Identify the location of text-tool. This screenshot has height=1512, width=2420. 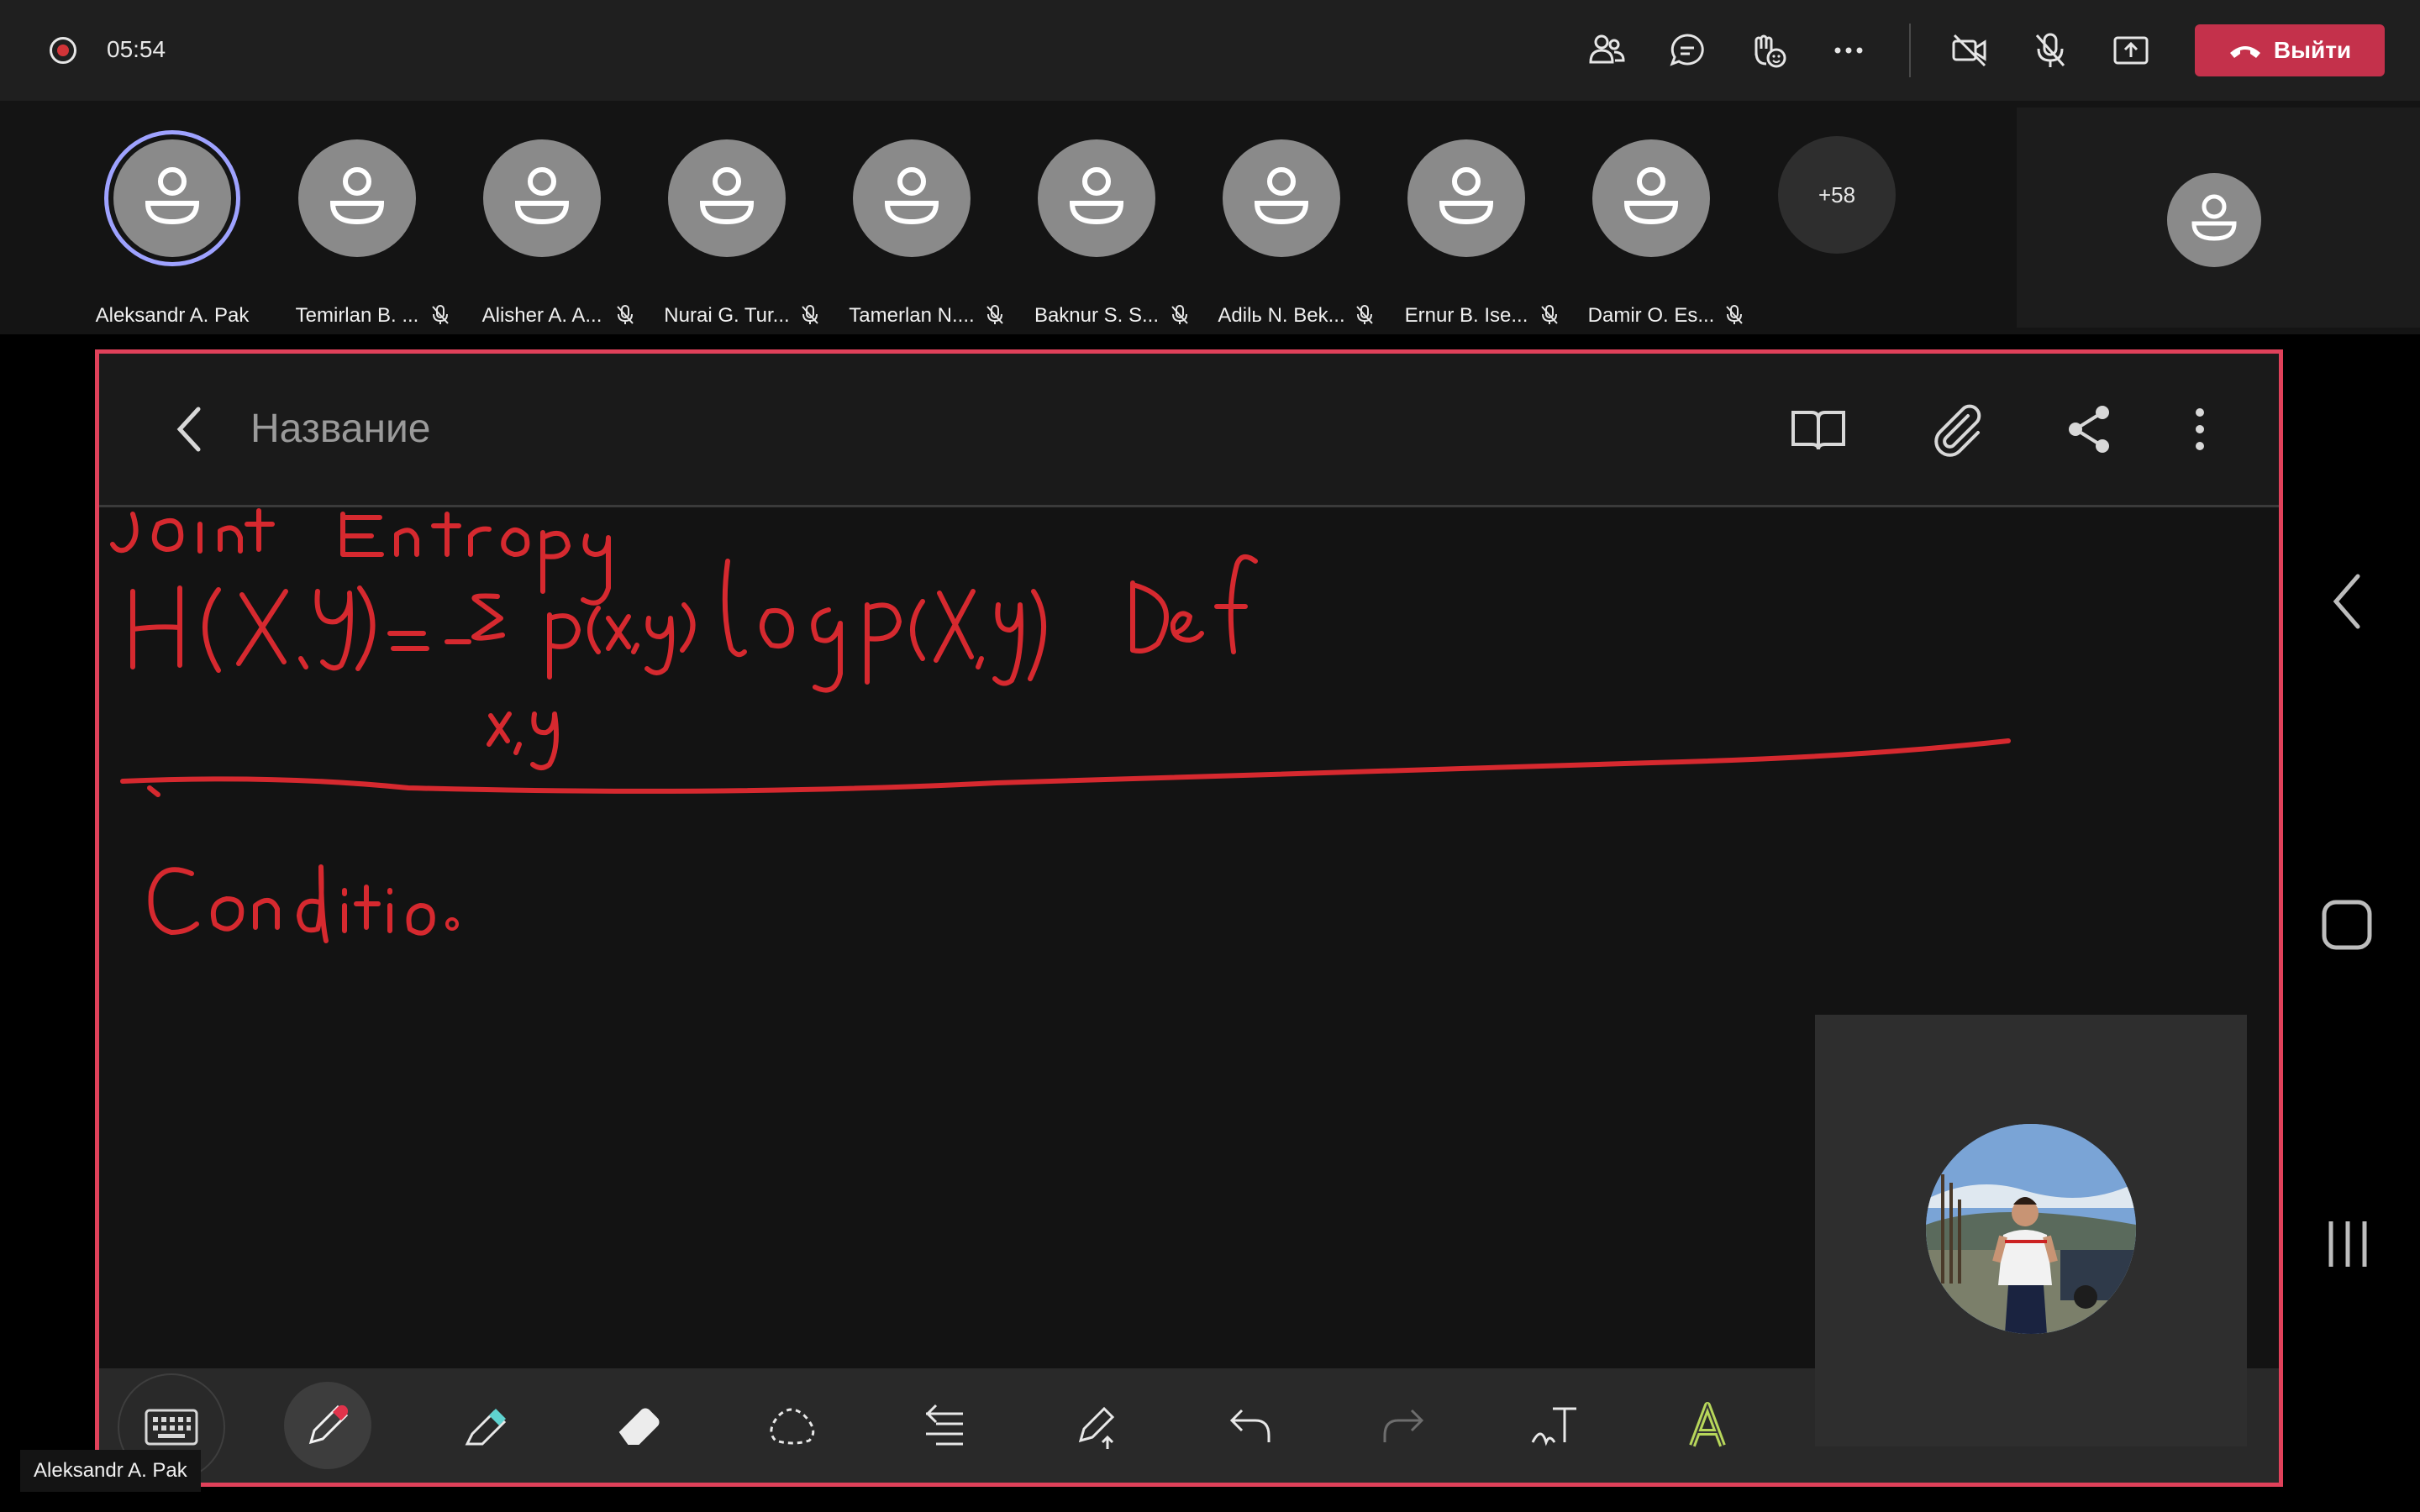
(1555, 1425).